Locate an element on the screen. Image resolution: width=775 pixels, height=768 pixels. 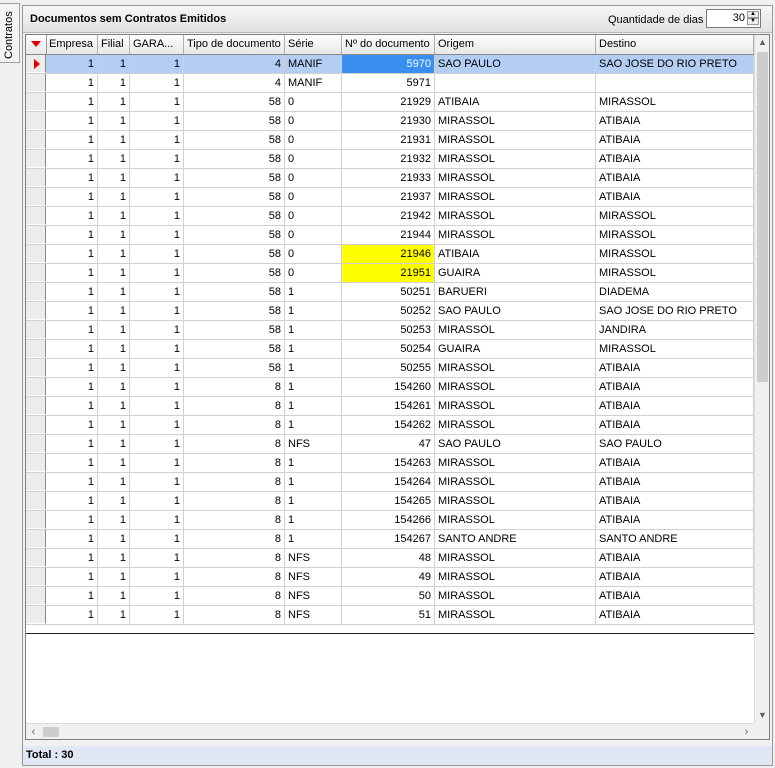
cell-origem is located at coordinates (515, 83).